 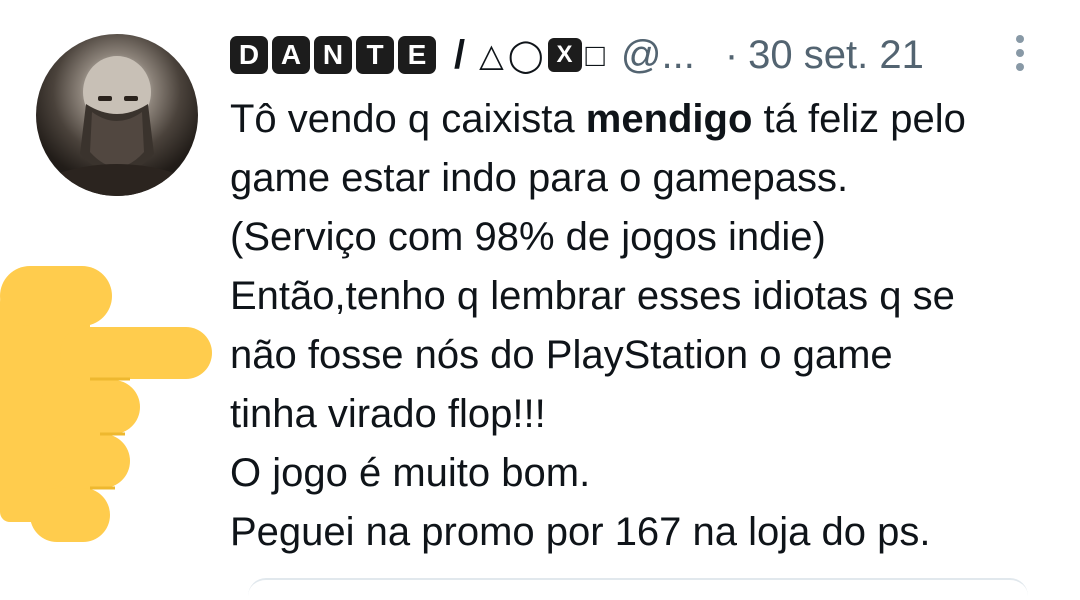 I want to click on tweet-line: game estar indo para o gamepass., so click(x=539, y=178).